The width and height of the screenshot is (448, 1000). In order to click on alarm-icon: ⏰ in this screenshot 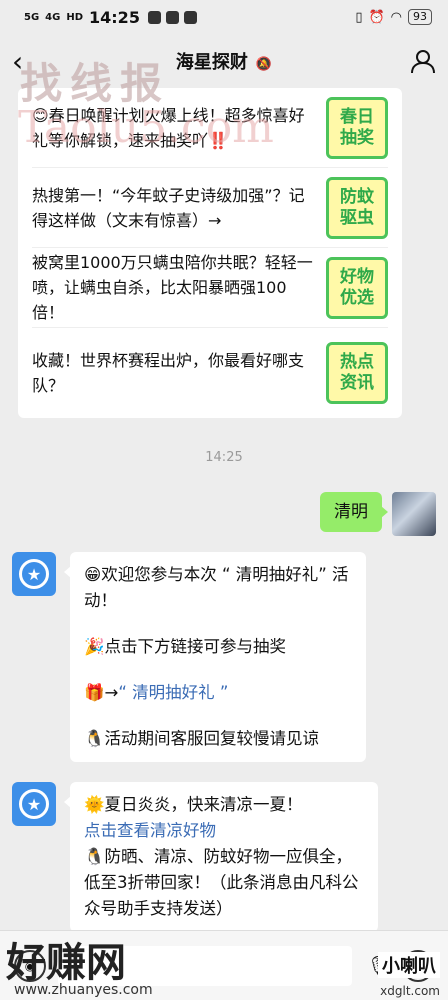, I will do `click(376, 17)`.